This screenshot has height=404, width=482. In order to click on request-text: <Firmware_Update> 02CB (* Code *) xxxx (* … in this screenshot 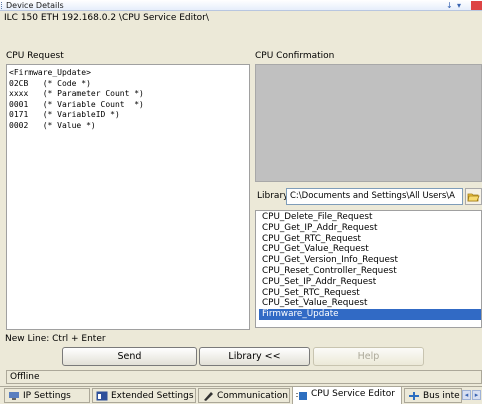, I will do `click(76, 100)`.